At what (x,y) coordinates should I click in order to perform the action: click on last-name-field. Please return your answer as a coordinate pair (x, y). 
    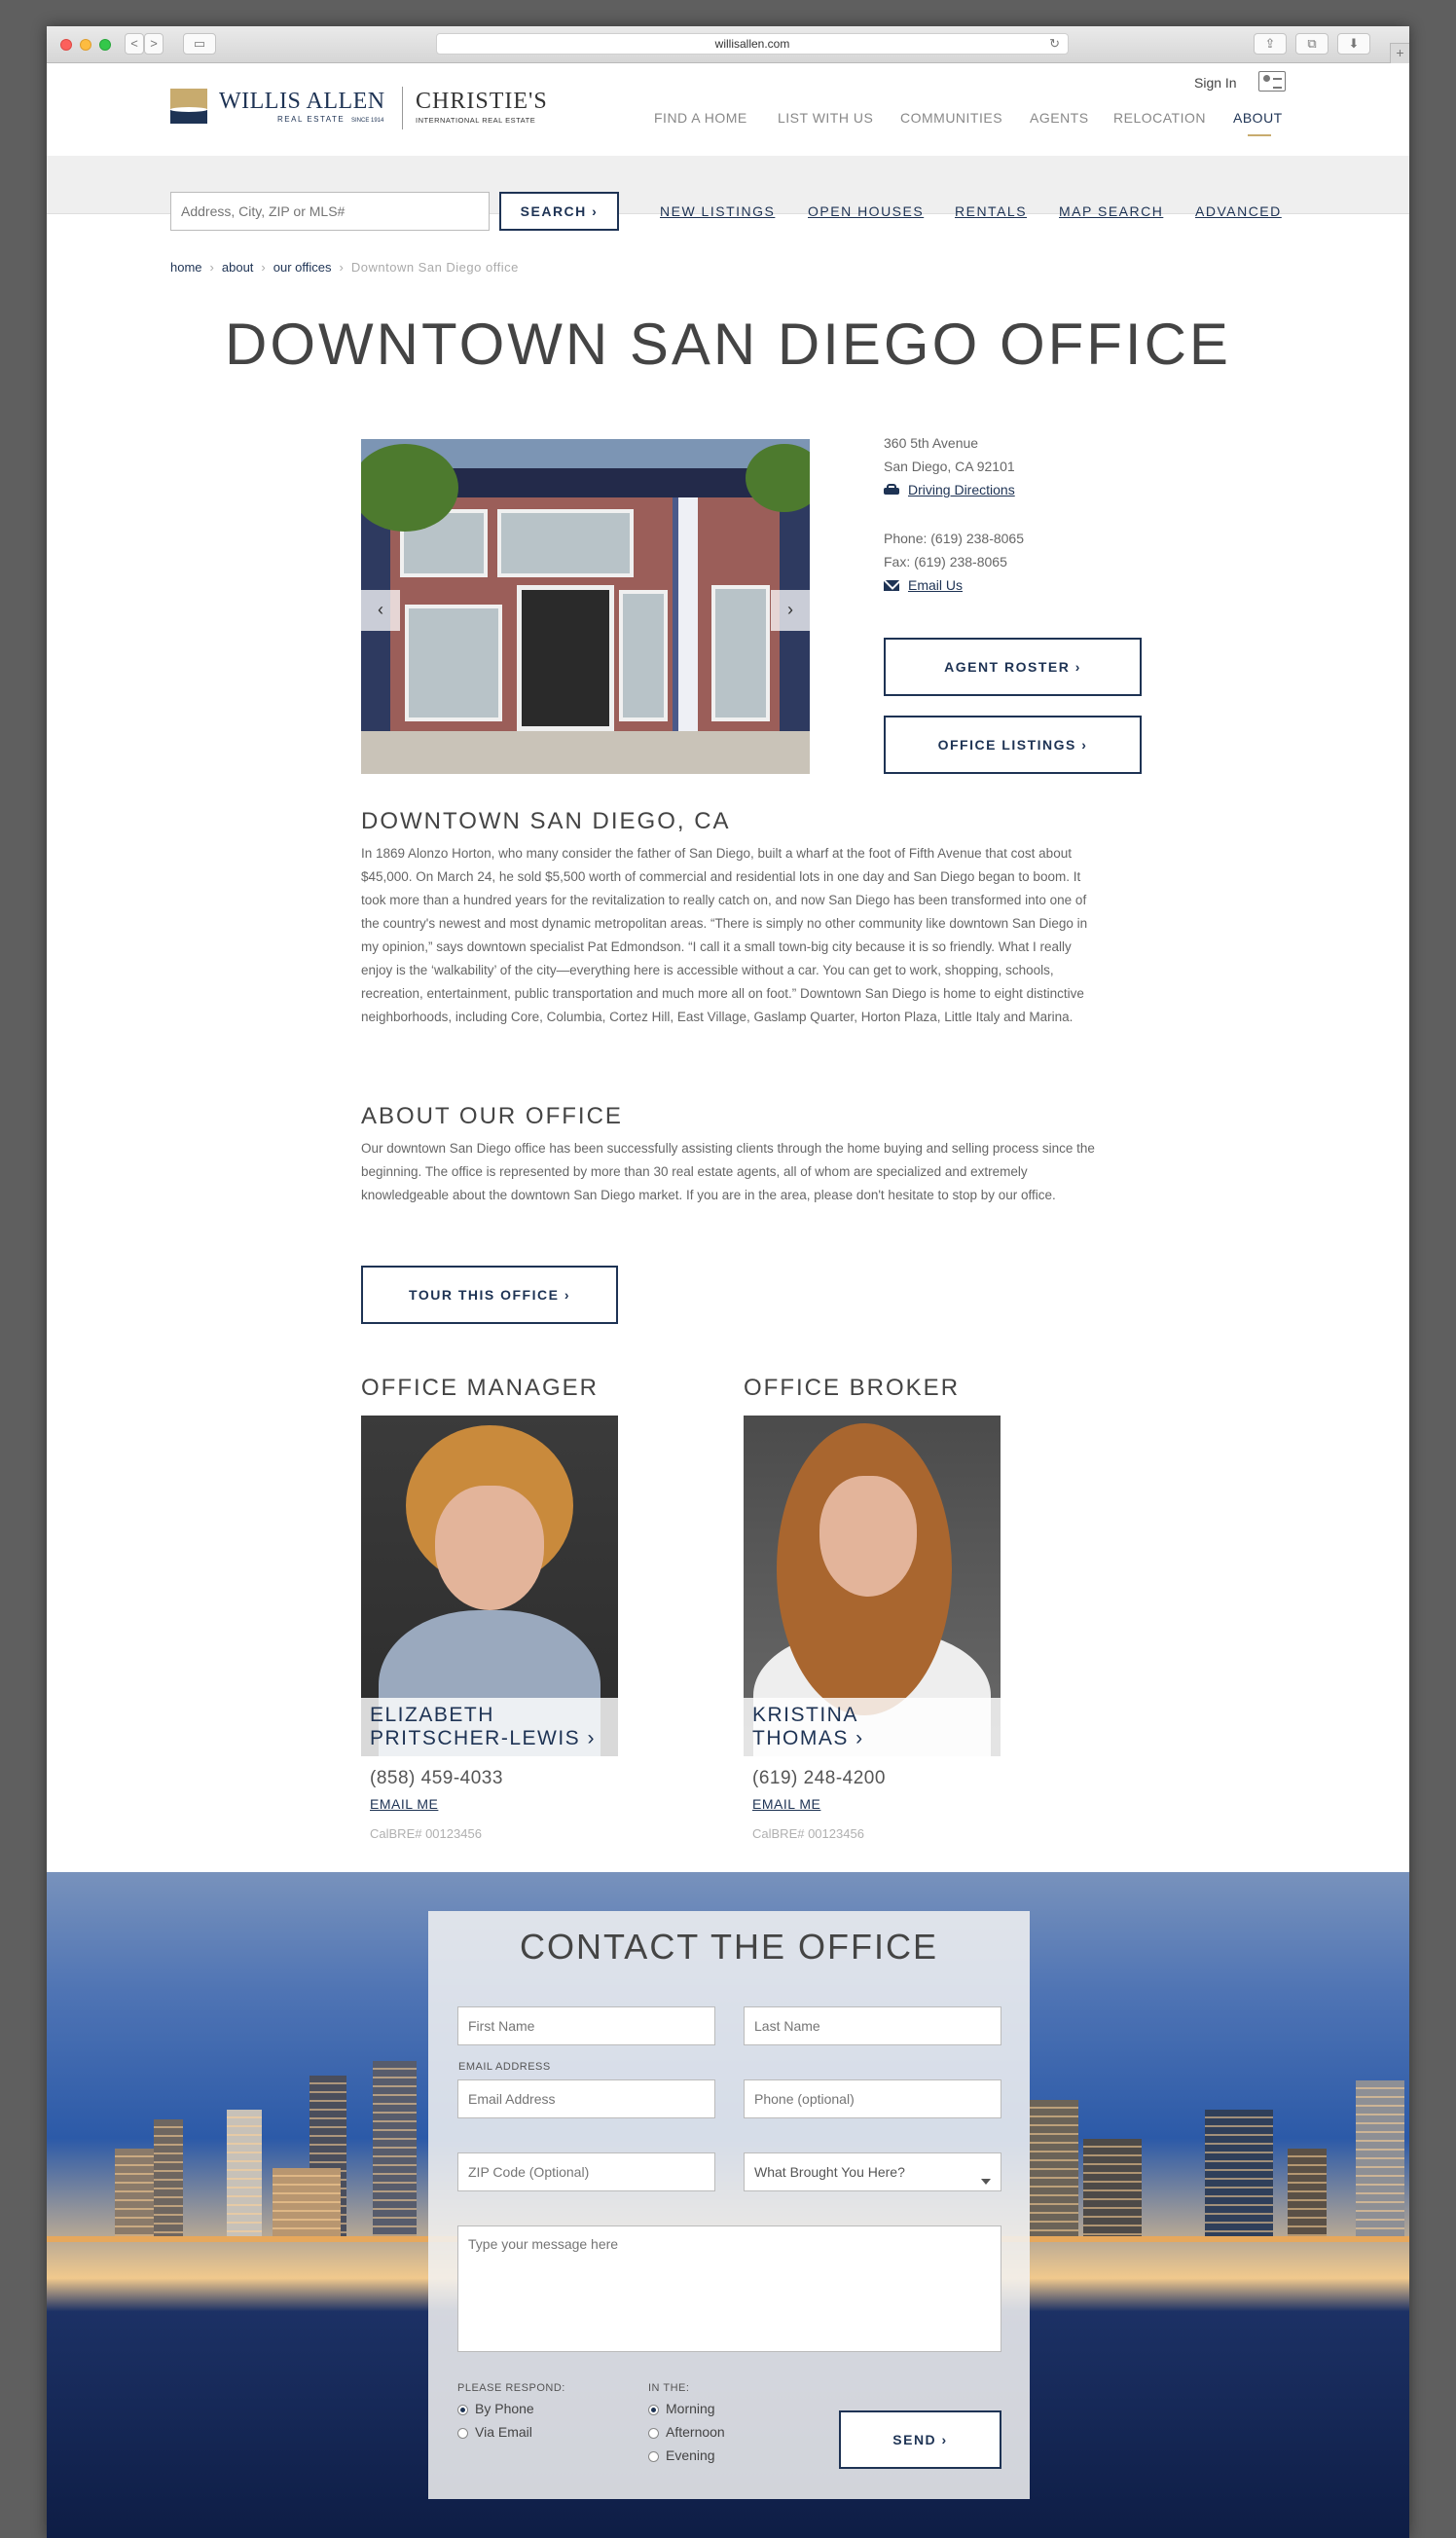
    Looking at the image, I should click on (872, 2025).